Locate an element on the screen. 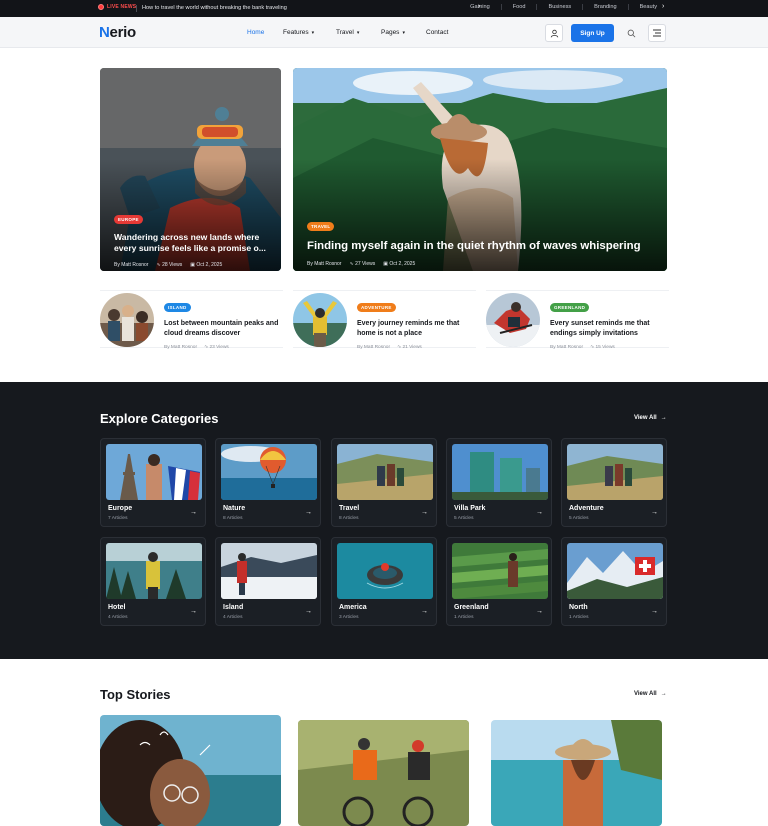 Image resolution: width=768 pixels, height=826 pixels. category-badge: GREENLAND is located at coordinates (570, 307).